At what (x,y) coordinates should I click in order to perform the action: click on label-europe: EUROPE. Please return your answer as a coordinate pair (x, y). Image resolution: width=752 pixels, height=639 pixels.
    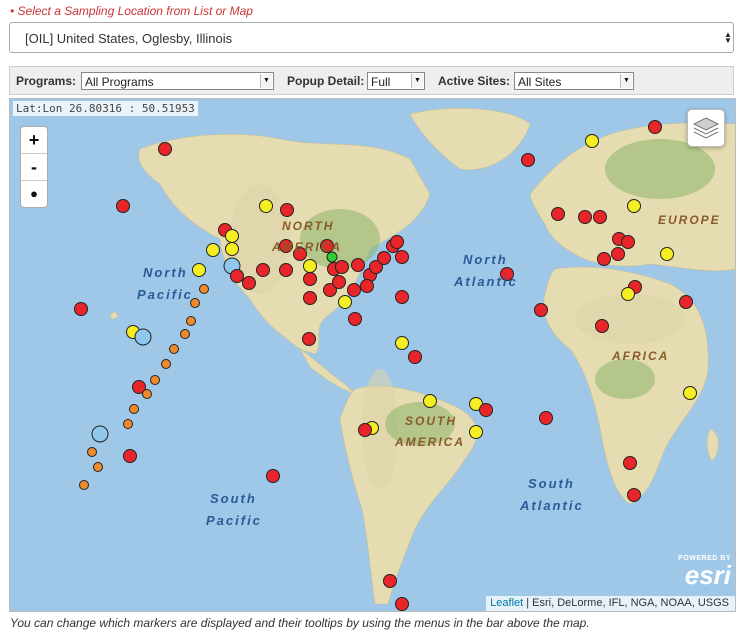
    Looking at the image, I should click on (689, 220).